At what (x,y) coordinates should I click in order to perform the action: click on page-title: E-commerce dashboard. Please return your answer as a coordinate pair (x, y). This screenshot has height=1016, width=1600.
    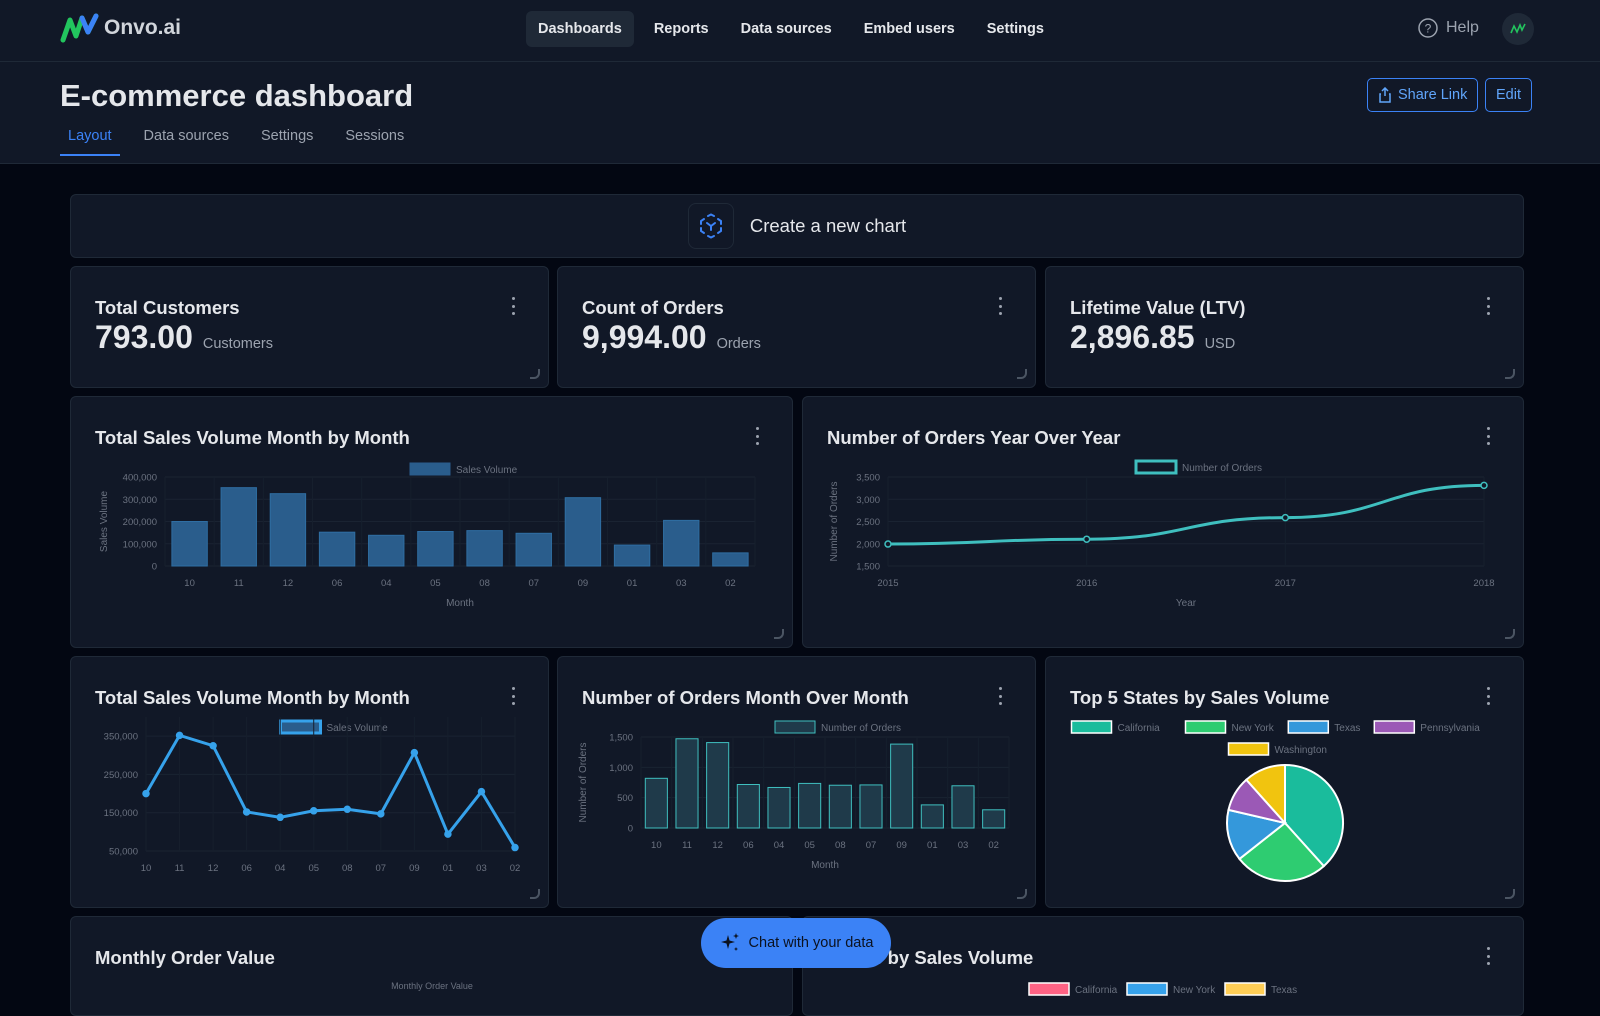
    Looking at the image, I should click on (237, 95).